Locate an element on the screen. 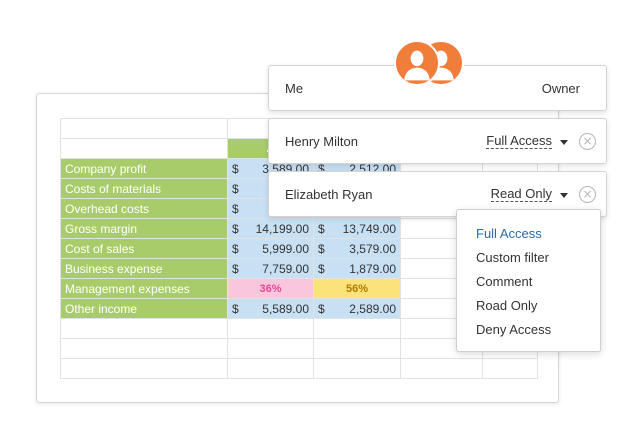 The image size is (640, 440). user-name: Henry Milton is located at coordinates (321, 141).